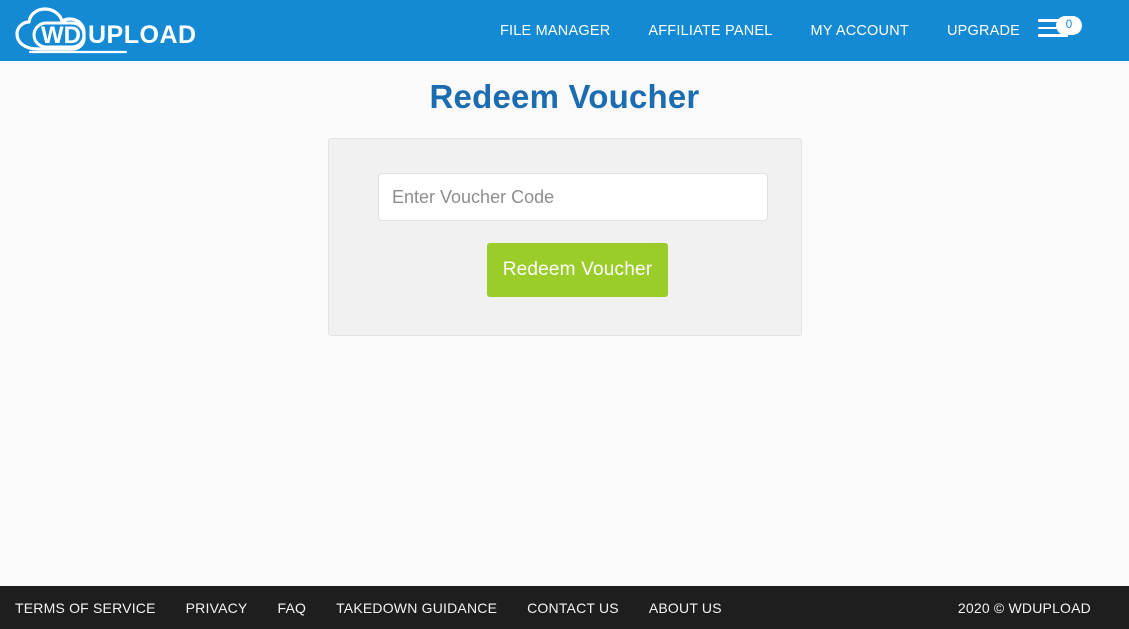 The width and height of the screenshot is (1129, 629). Describe the element at coordinates (416, 608) in the screenshot. I see `footer-takedown-guidance: TAKEDOWN GUIDANCE` at that location.